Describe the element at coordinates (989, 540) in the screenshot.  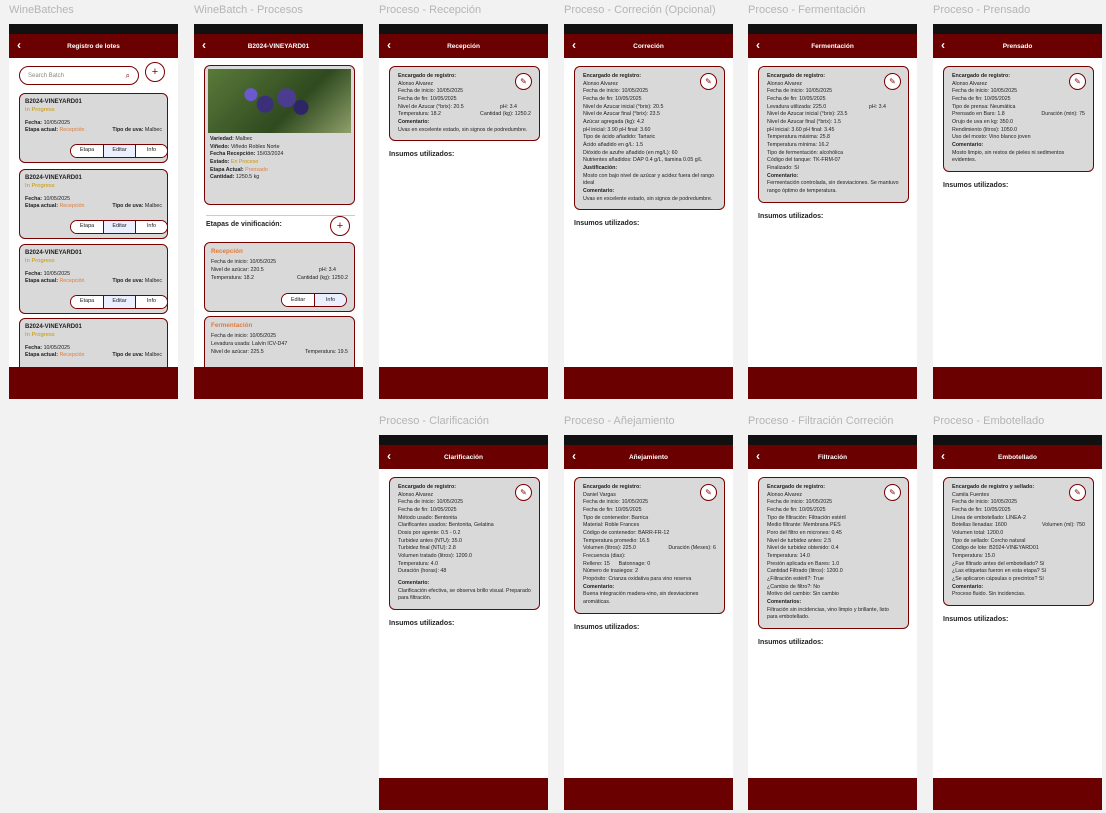
I see `detail-line: Tipo de sellado: Corcho natural` at that location.